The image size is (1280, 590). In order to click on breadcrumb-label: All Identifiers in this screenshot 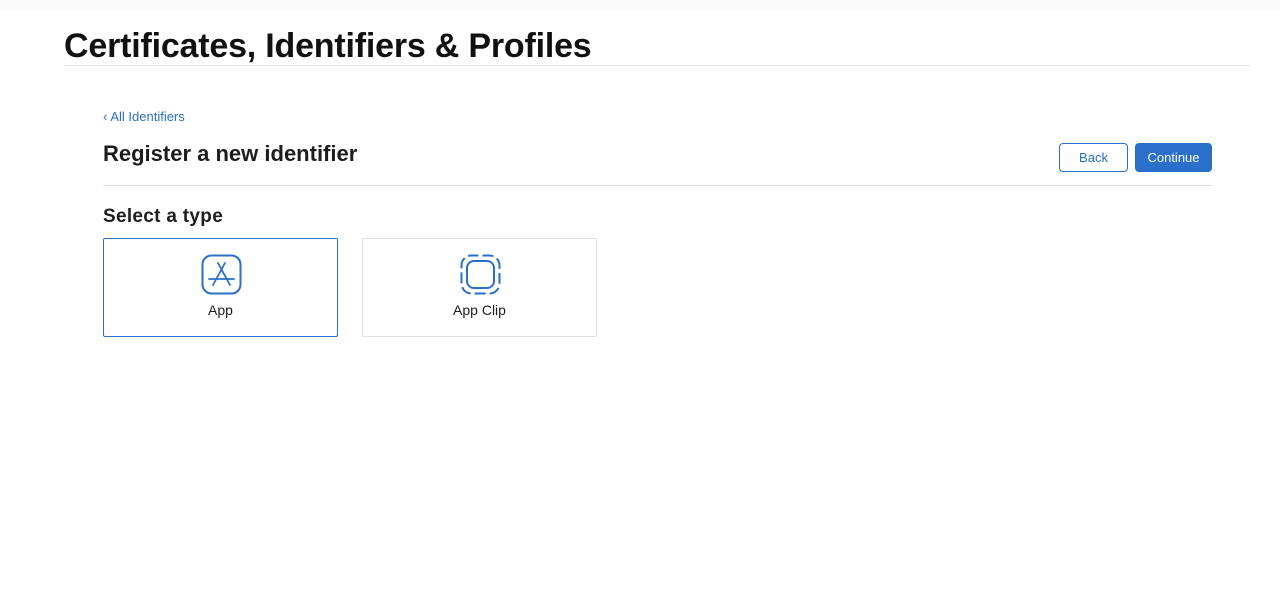, I will do `click(147, 116)`.